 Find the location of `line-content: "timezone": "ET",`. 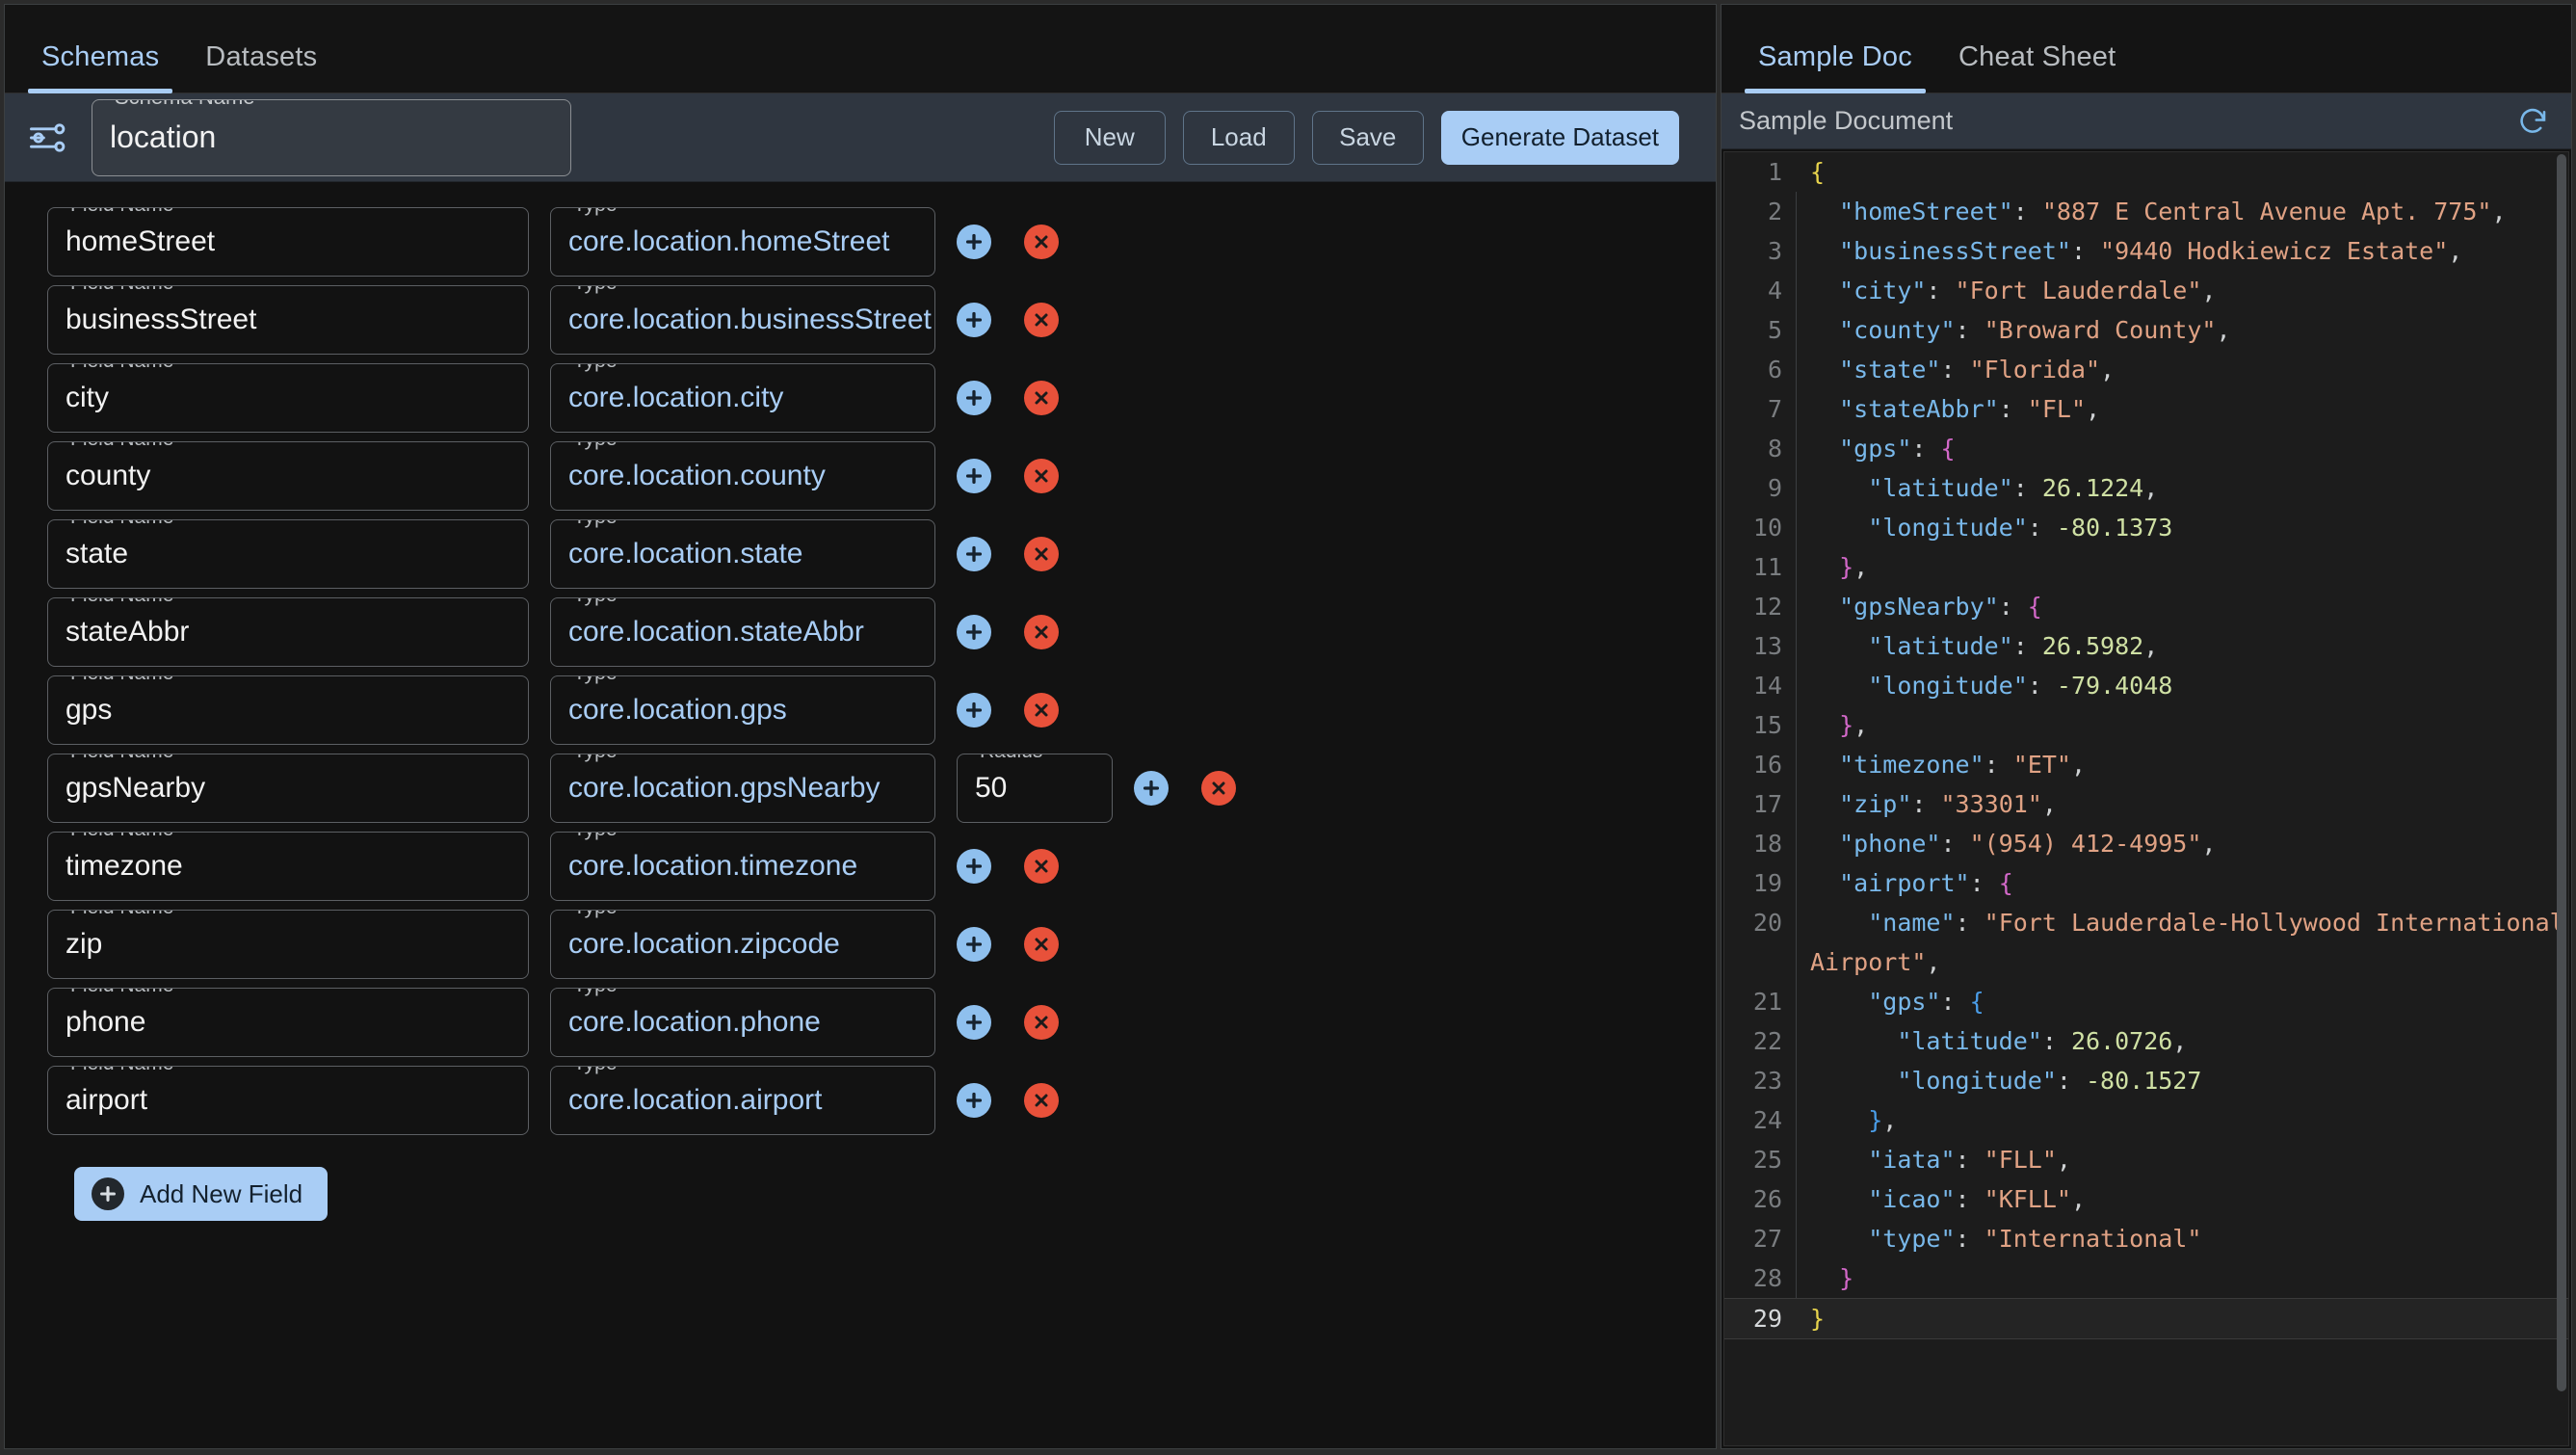

line-content: "timezone": "ET", is located at coordinates (2182, 765).